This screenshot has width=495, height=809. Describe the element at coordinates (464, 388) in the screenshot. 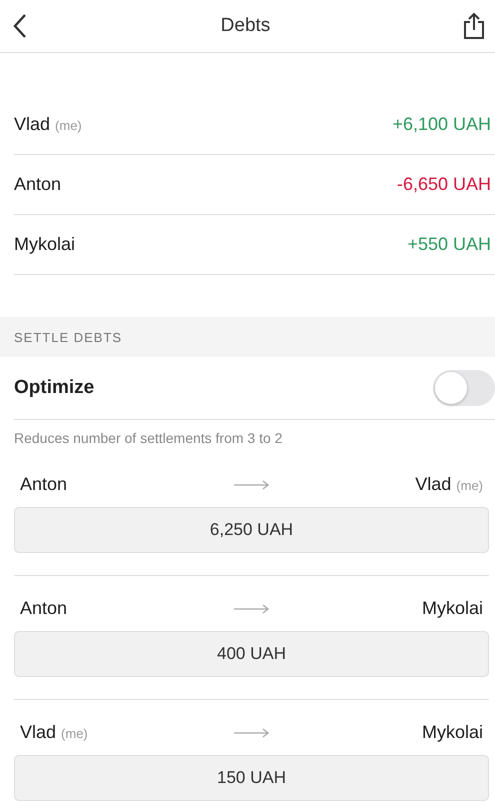

I see `optimize-toggle` at that location.